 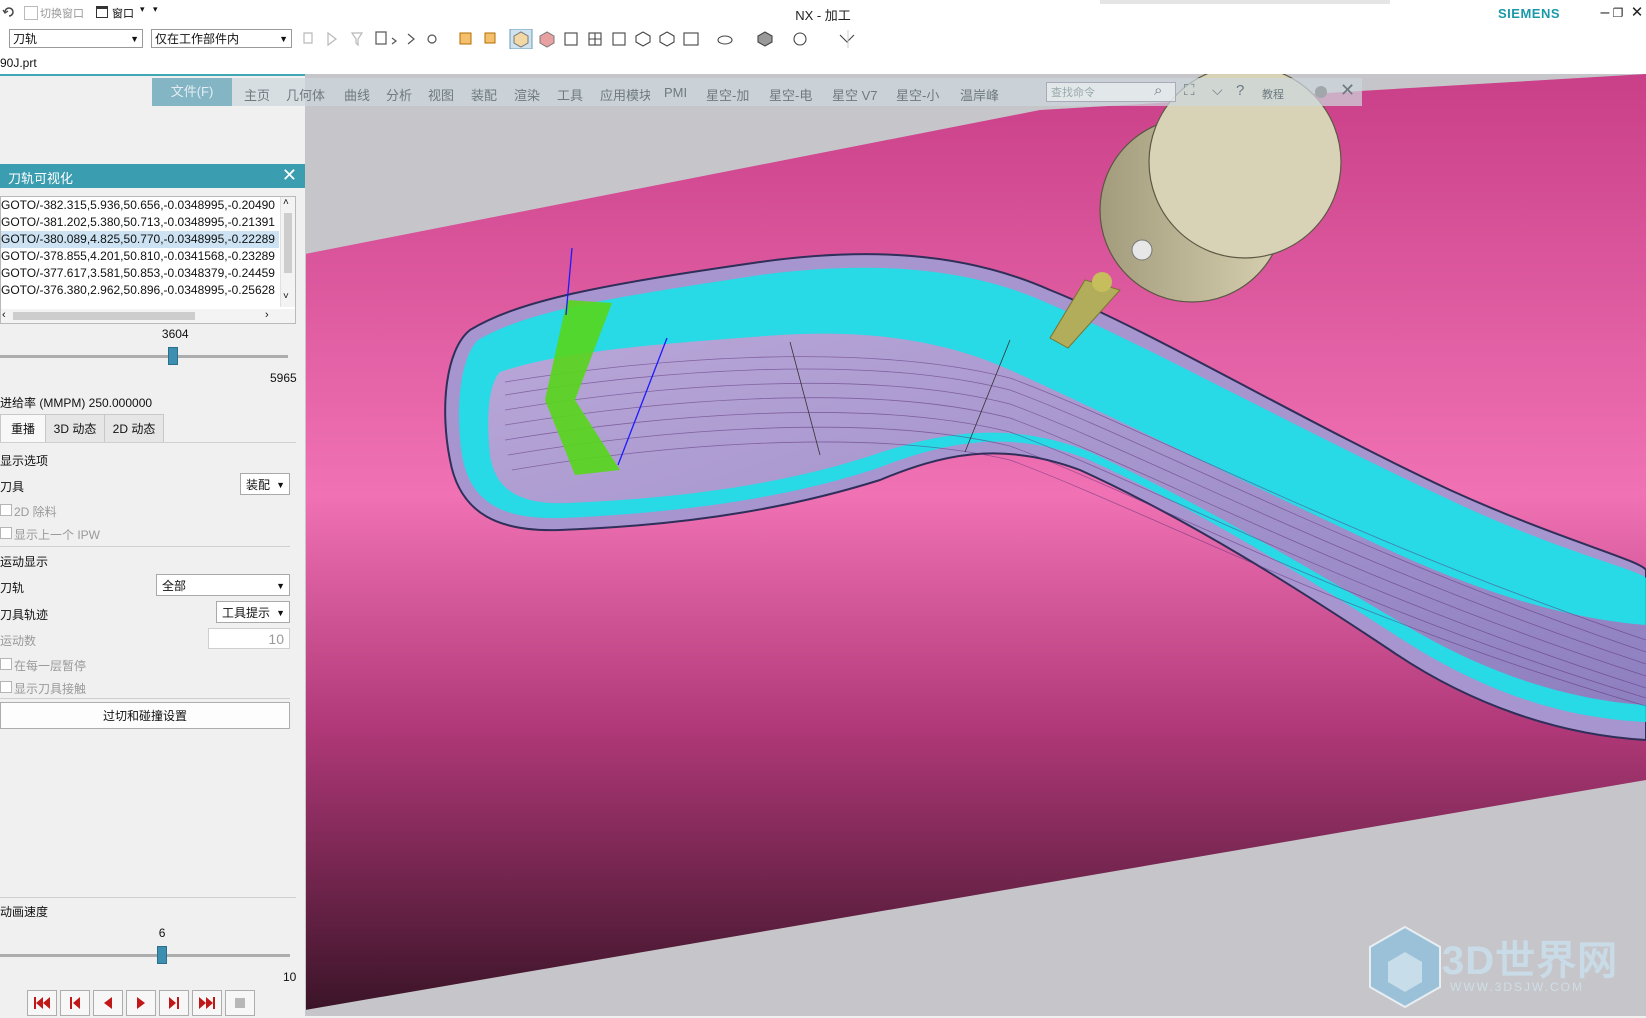 I want to click on animation-speed-label: 动画速度, so click(x=24, y=912).